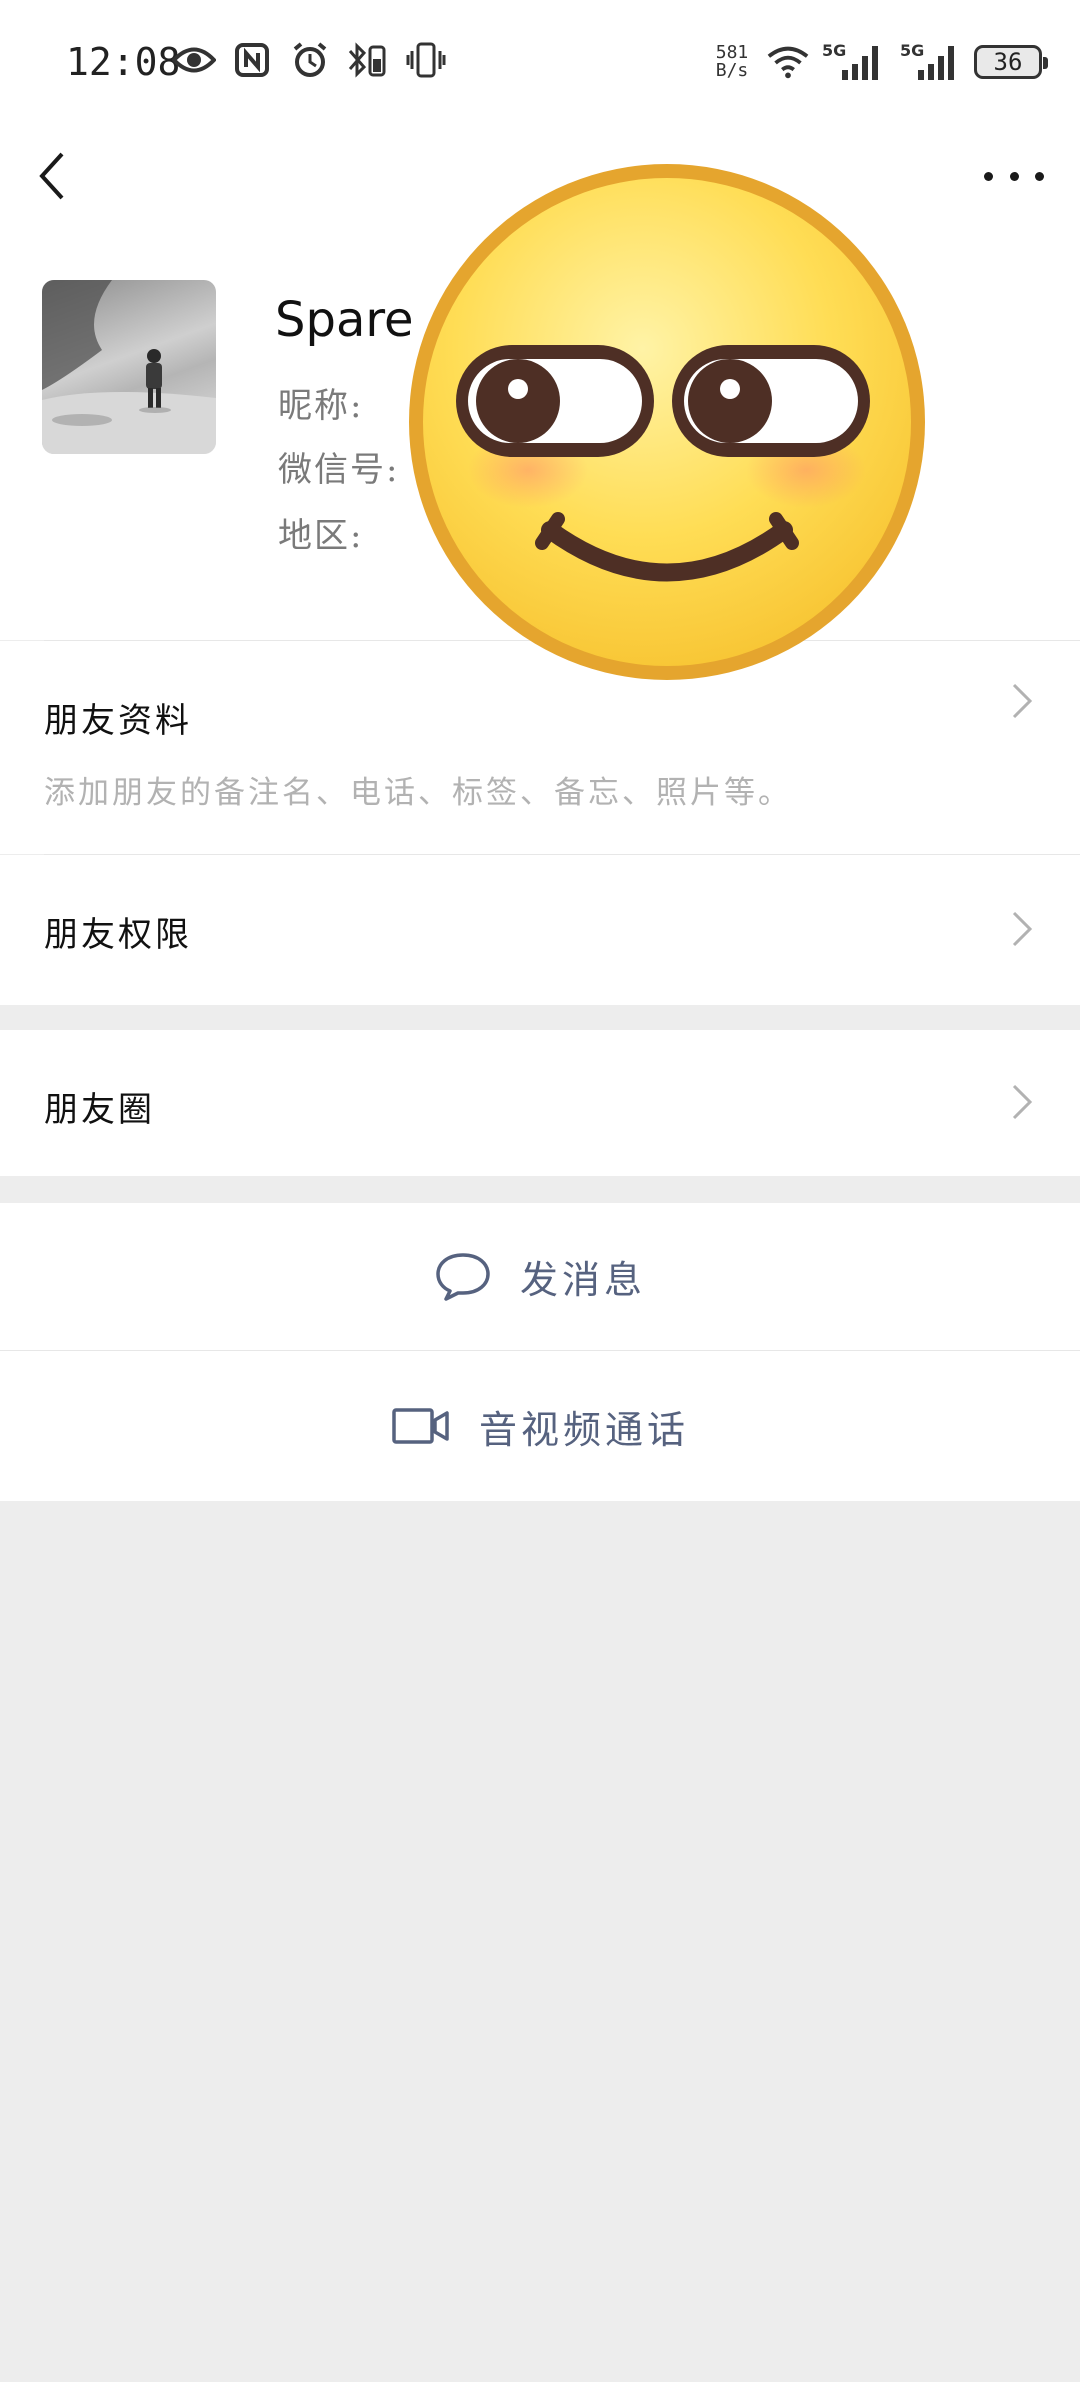 The width and height of the screenshot is (1080, 2382). What do you see at coordinates (788, 62) in the screenshot?
I see `wifi-icon` at bounding box center [788, 62].